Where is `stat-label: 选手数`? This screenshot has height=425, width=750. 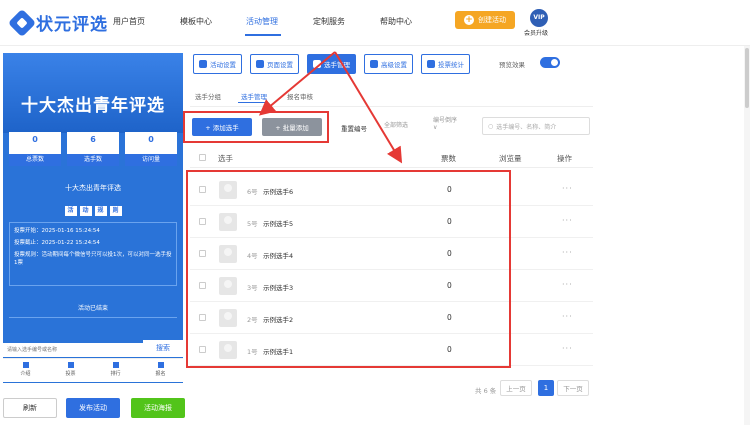
stat-label: 选手数 is located at coordinates (93, 160).